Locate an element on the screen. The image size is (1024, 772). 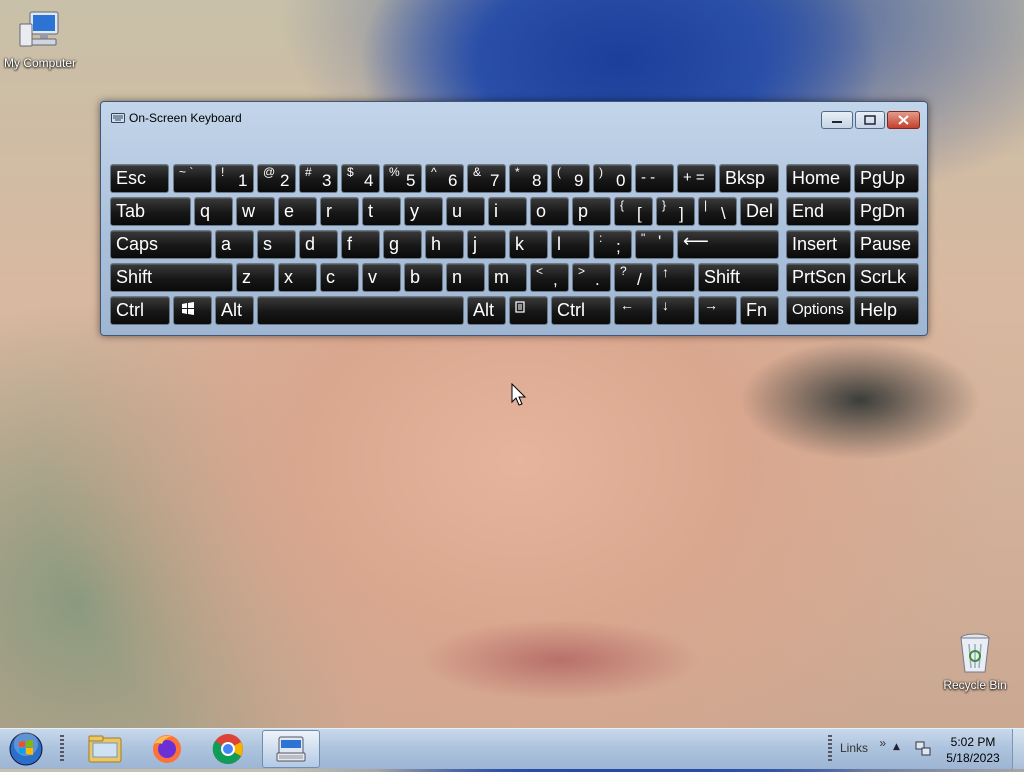
key-g: g is located at coordinates (402, 244).